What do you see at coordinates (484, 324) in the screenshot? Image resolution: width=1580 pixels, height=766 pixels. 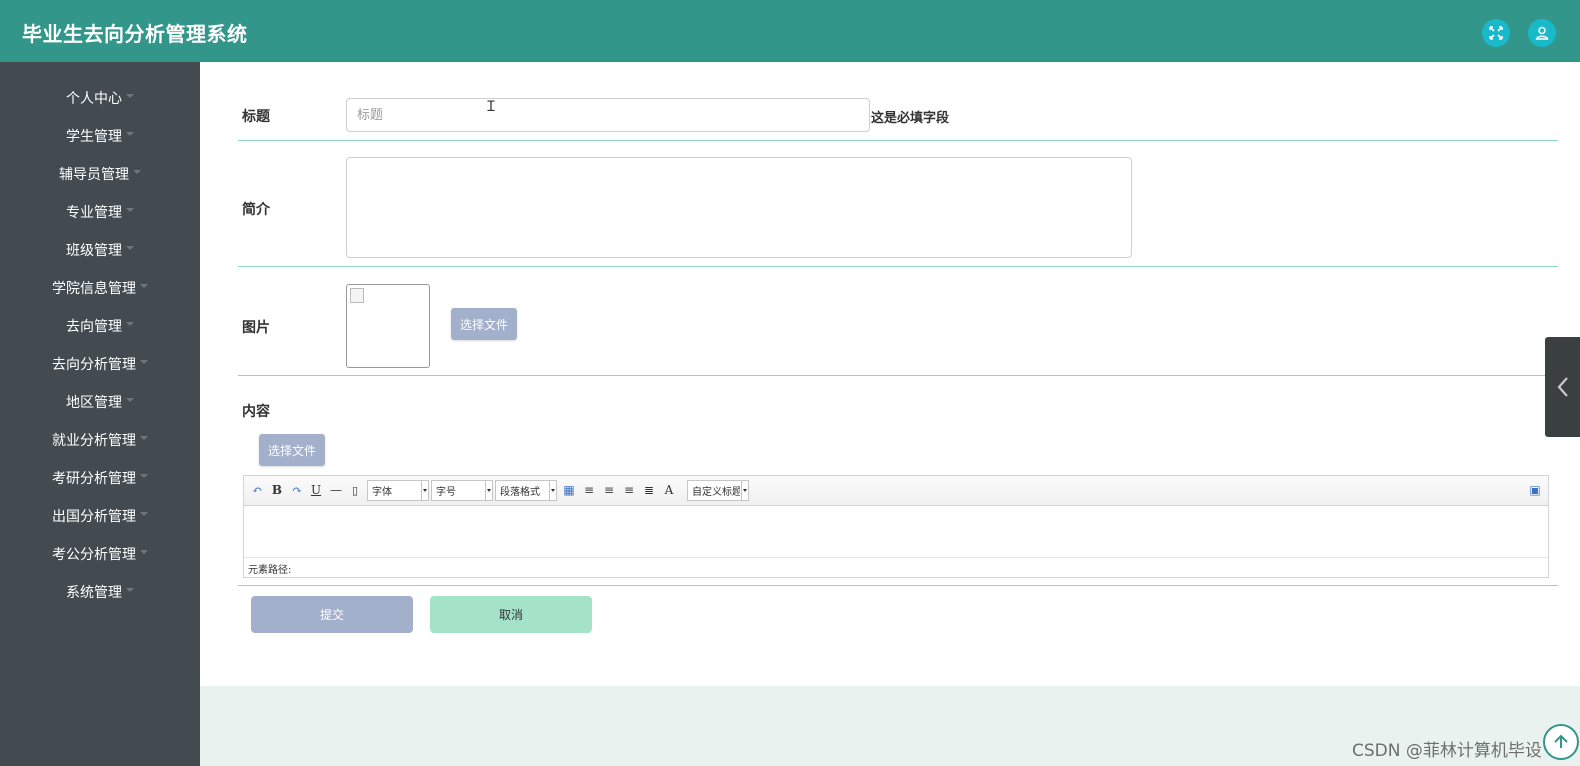 I see `image-choose-file-button: 选择文件` at bounding box center [484, 324].